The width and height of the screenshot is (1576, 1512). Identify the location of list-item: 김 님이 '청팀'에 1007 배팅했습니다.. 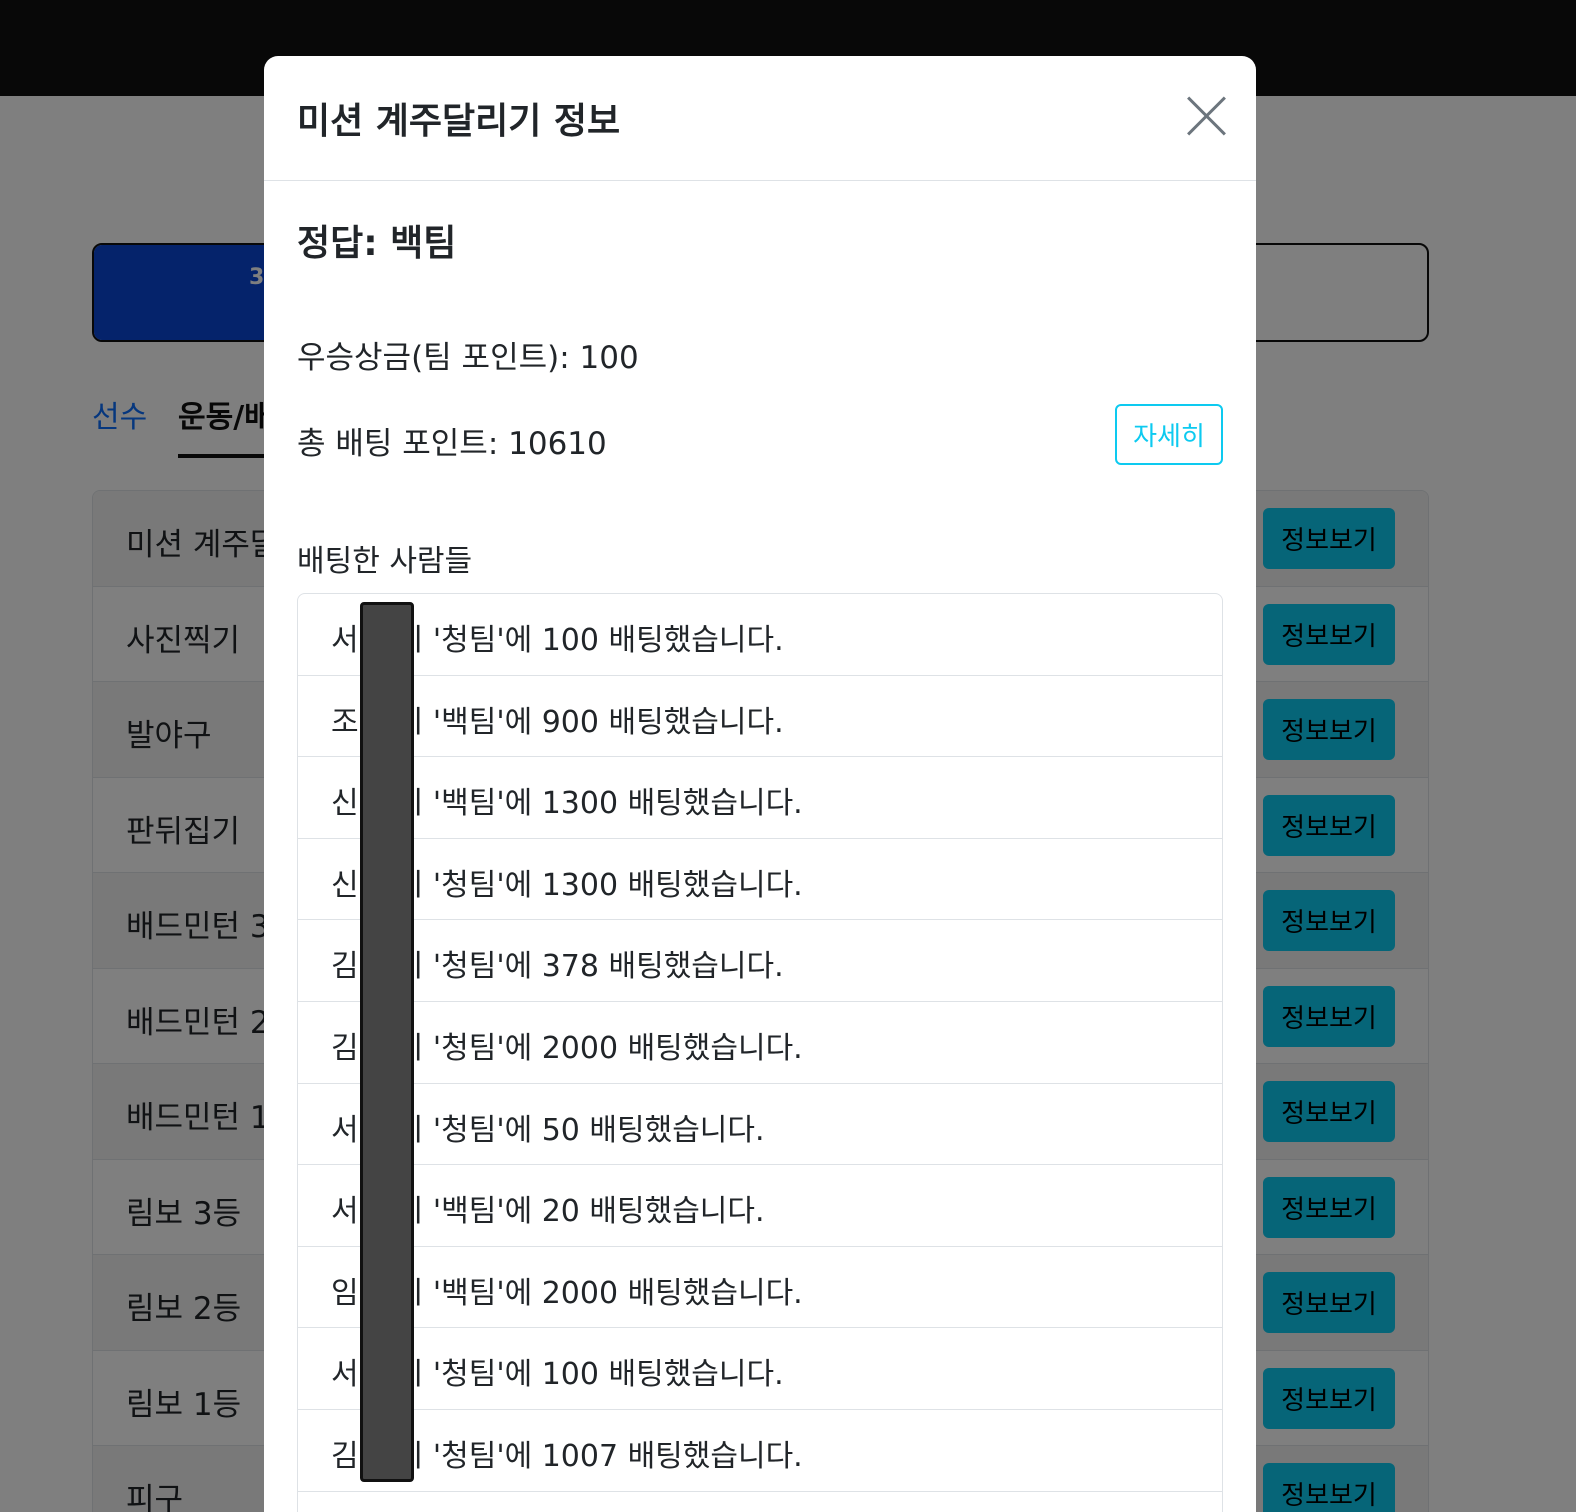
(760, 1451).